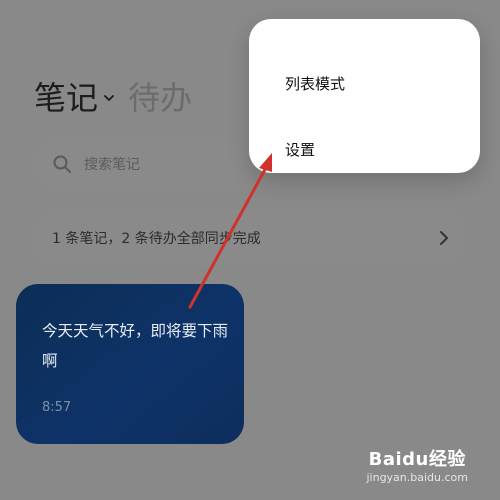 The height and width of the screenshot is (500, 500). Describe the element at coordinates (156, 239) in the screenshot. I see `sync-status-text: 1 条笔记，2 条待办全部同步完成` at that location.